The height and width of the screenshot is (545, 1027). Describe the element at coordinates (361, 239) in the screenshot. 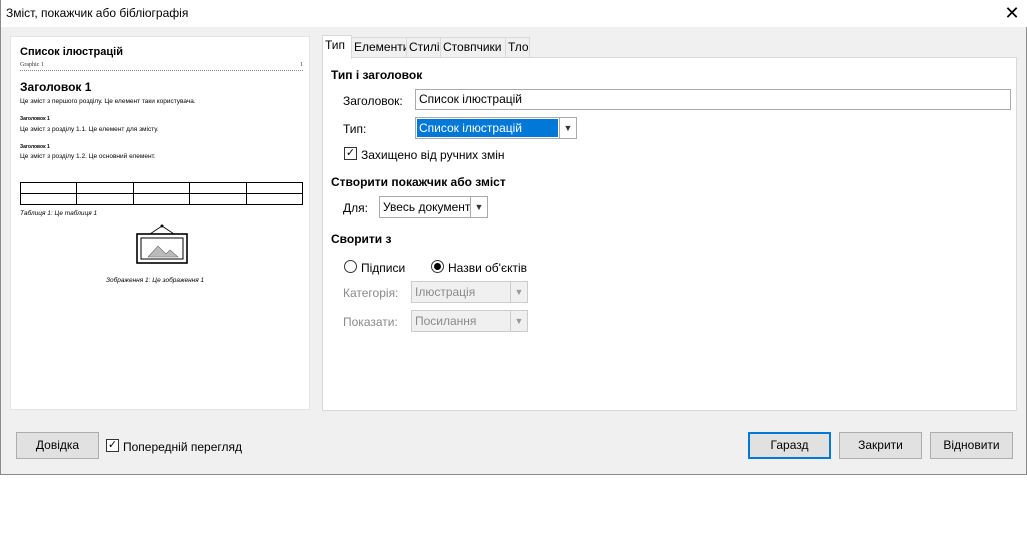

I see `from-section-heading: Сворити з` at that location.